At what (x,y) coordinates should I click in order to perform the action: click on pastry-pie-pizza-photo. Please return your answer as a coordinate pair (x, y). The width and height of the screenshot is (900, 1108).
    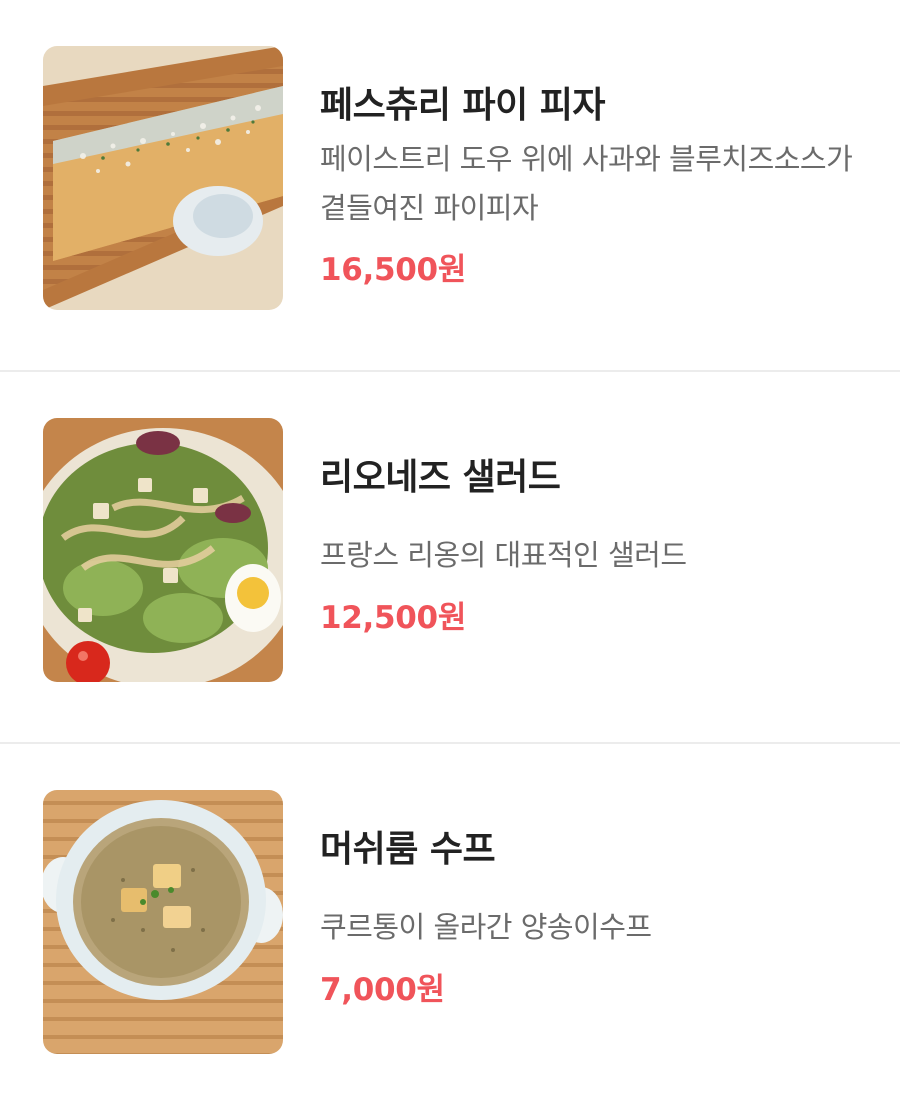
    Looking at the image, I should click on (163, 178).